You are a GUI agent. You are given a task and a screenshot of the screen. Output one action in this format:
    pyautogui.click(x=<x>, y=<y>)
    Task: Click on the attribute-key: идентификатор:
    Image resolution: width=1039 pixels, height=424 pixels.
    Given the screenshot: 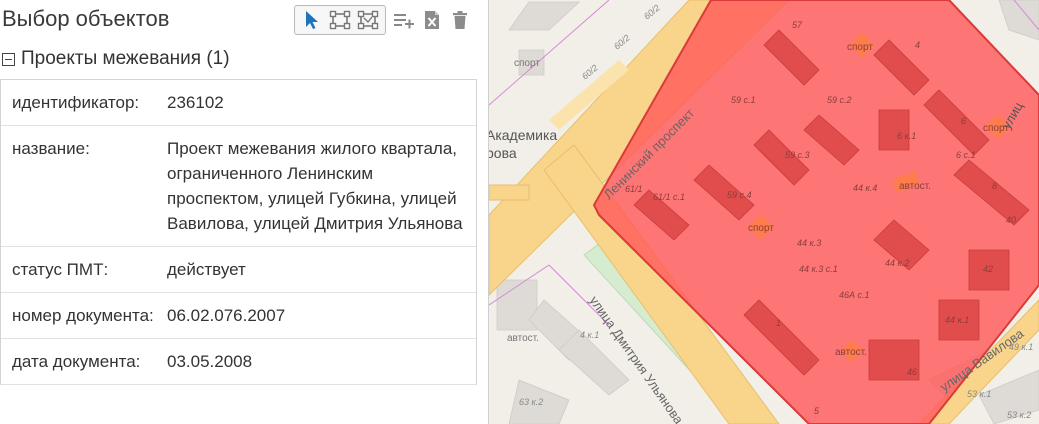 What is the action you would take?
    pyautogui.click(x=76, y=102)
    